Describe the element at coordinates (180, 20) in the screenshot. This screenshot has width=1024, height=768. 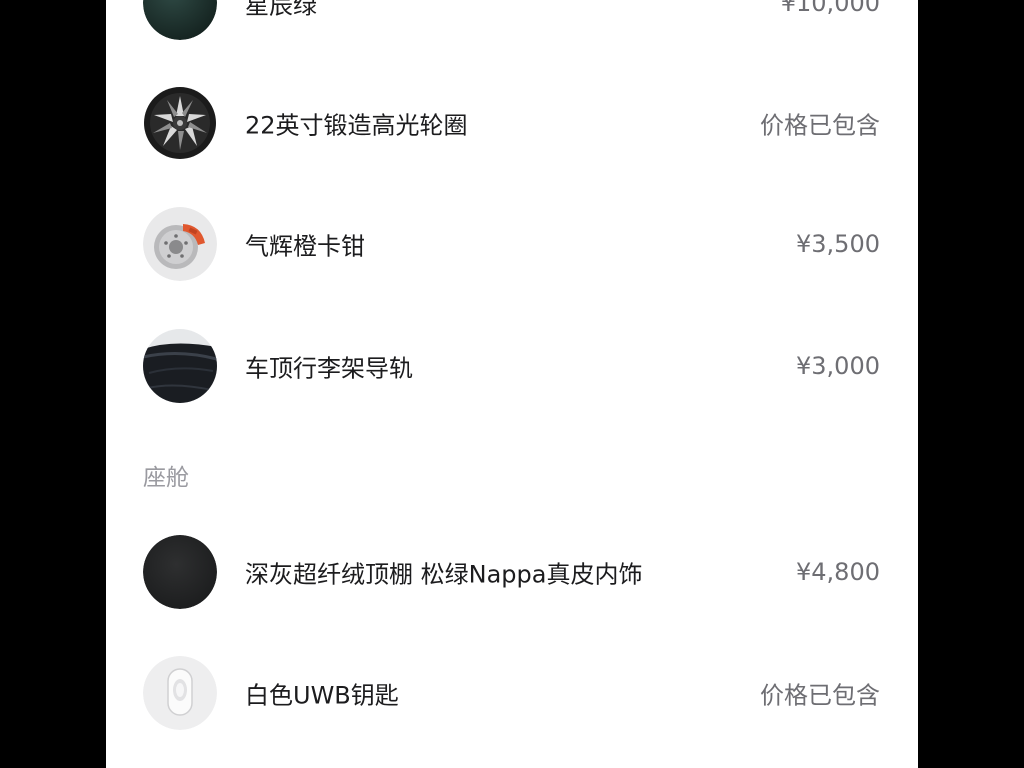
I see `green-paint-swatch-icon` at that location.